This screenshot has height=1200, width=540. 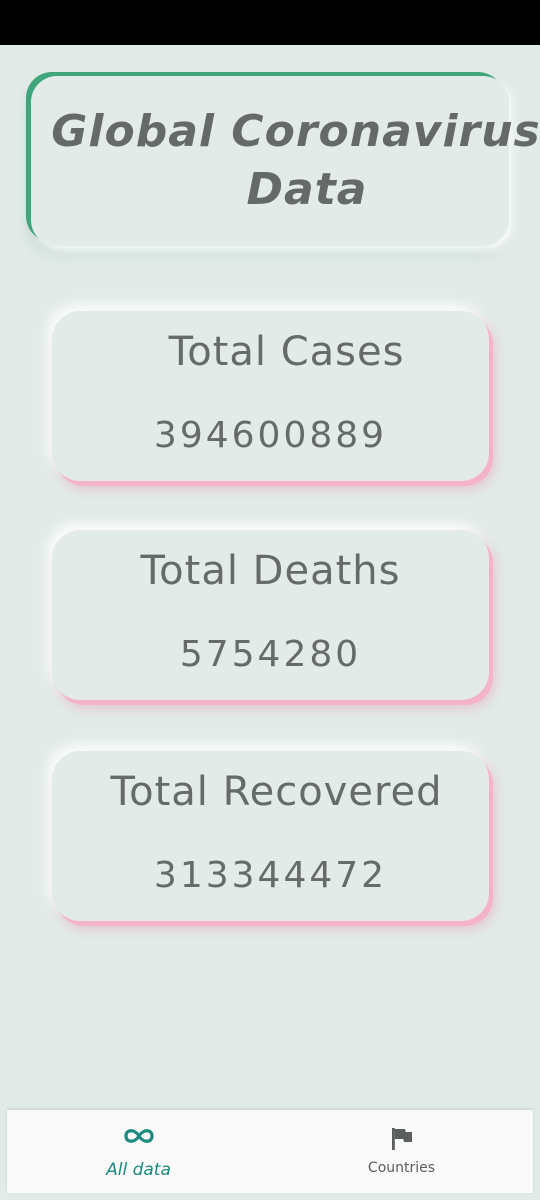 I want to click on nav-item-all-data: All data, so click(x=138, y=1151).